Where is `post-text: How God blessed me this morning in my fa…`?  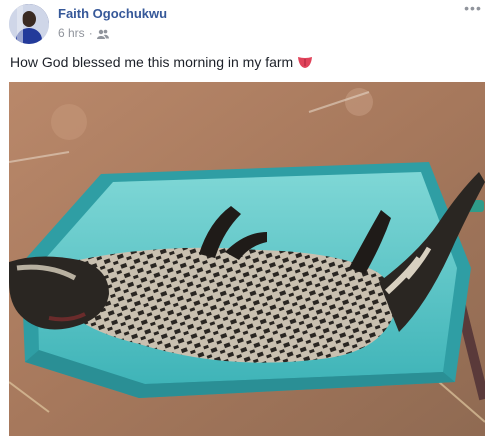
post-text: How God blessed me this morning in my fa… is located at coordinates (161, 62).